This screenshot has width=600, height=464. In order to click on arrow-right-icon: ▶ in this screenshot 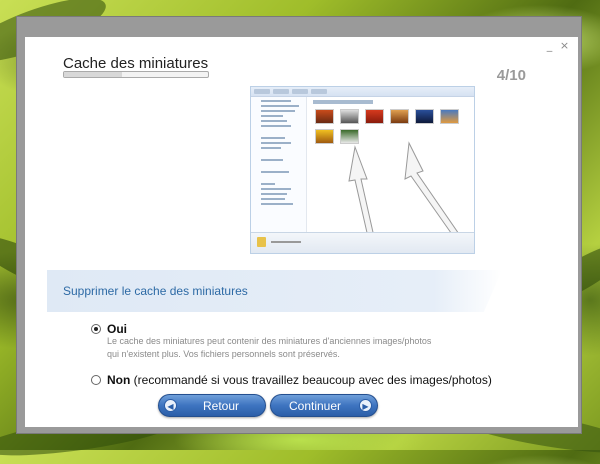, I will do `click(365, 405)`.